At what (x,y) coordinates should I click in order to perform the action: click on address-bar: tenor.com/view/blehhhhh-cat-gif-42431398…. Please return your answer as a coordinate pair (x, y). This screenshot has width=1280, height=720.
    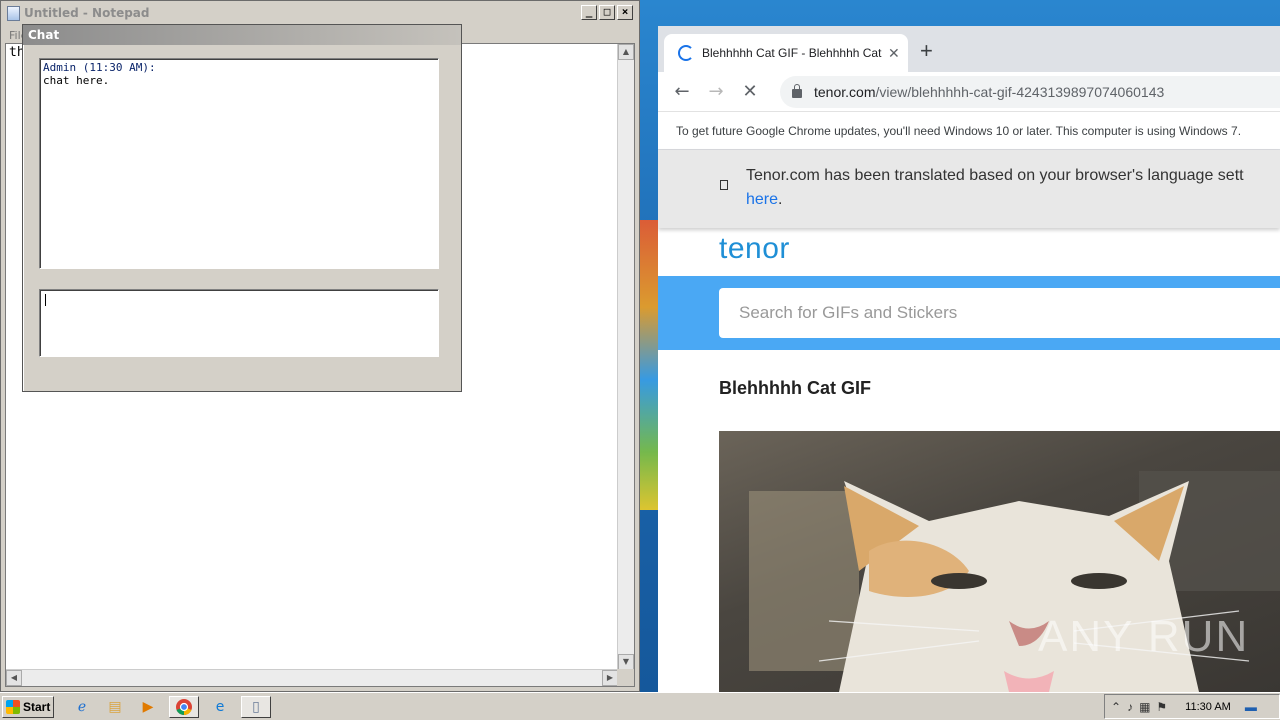
    Looking at the image, I should click on (1030, 91).